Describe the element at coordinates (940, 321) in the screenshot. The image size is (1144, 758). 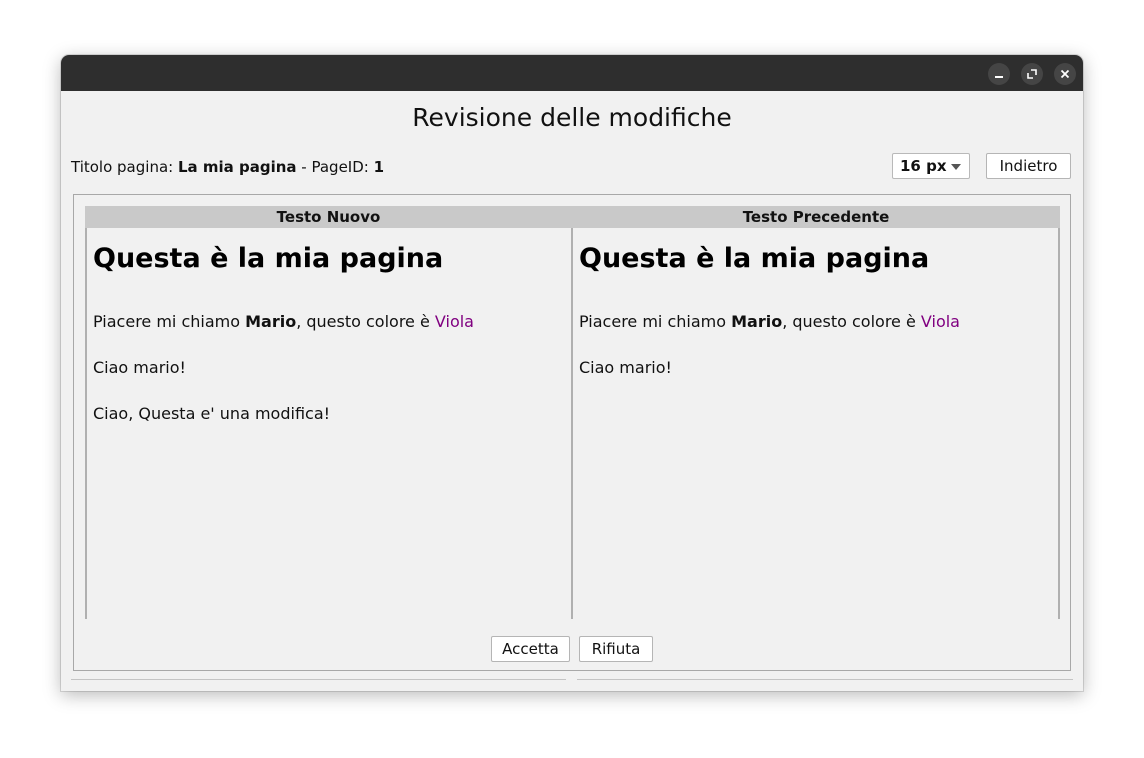
I see `old-p1-viola: Viola` at that location.